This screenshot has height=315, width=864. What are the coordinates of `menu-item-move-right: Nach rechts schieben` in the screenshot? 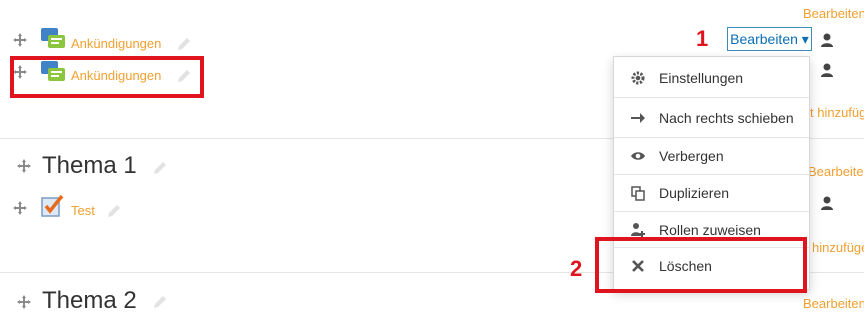 It's located at (711, 117).